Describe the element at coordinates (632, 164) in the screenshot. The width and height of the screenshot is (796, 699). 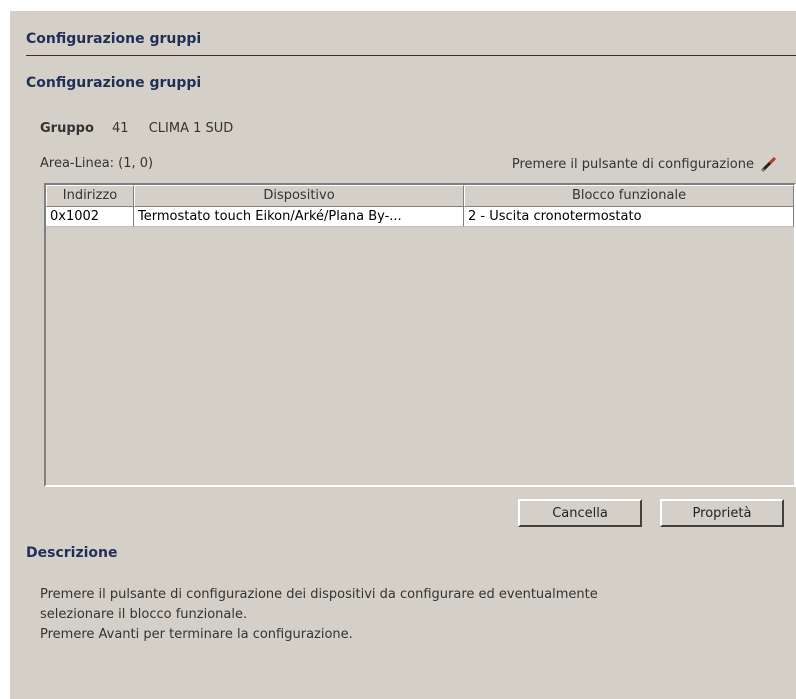
I see `prompt-text: Premere il pulsante di configurazione` at that location.